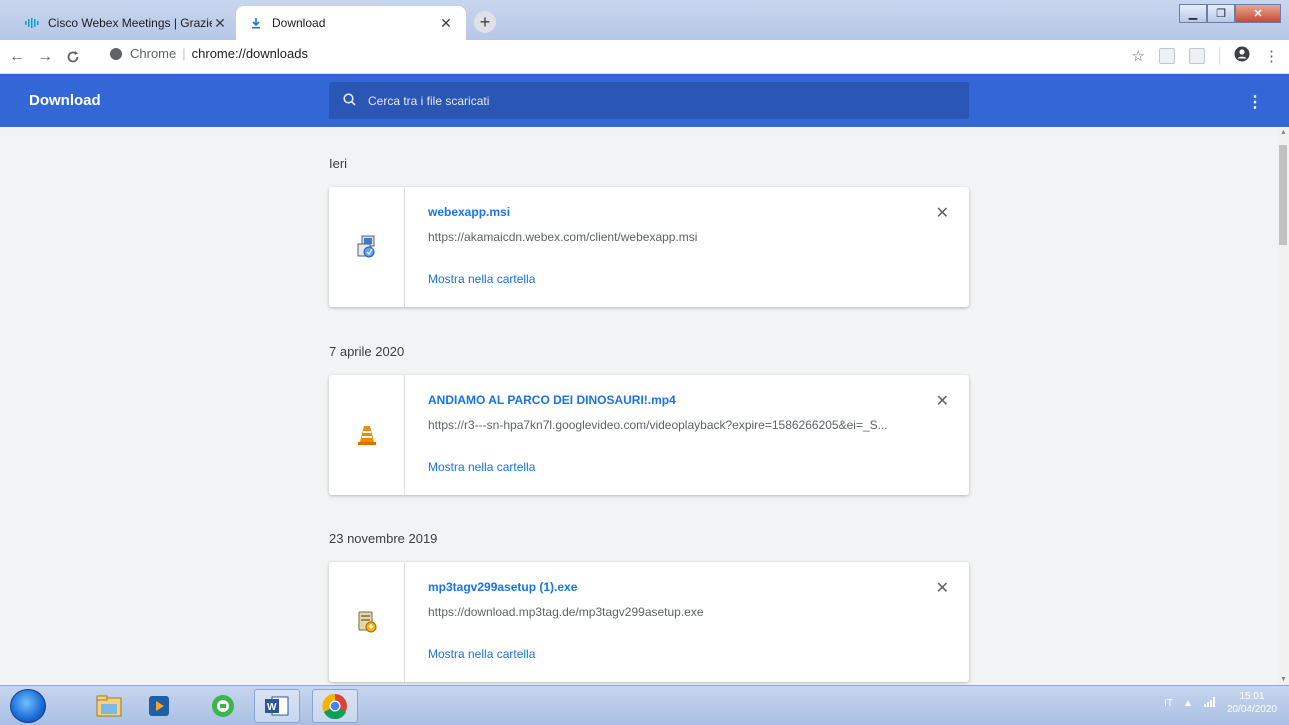 The height and width of the screenshot is (725, 1289). I want to click on window-close-button: ✕, so click(1258, 13).